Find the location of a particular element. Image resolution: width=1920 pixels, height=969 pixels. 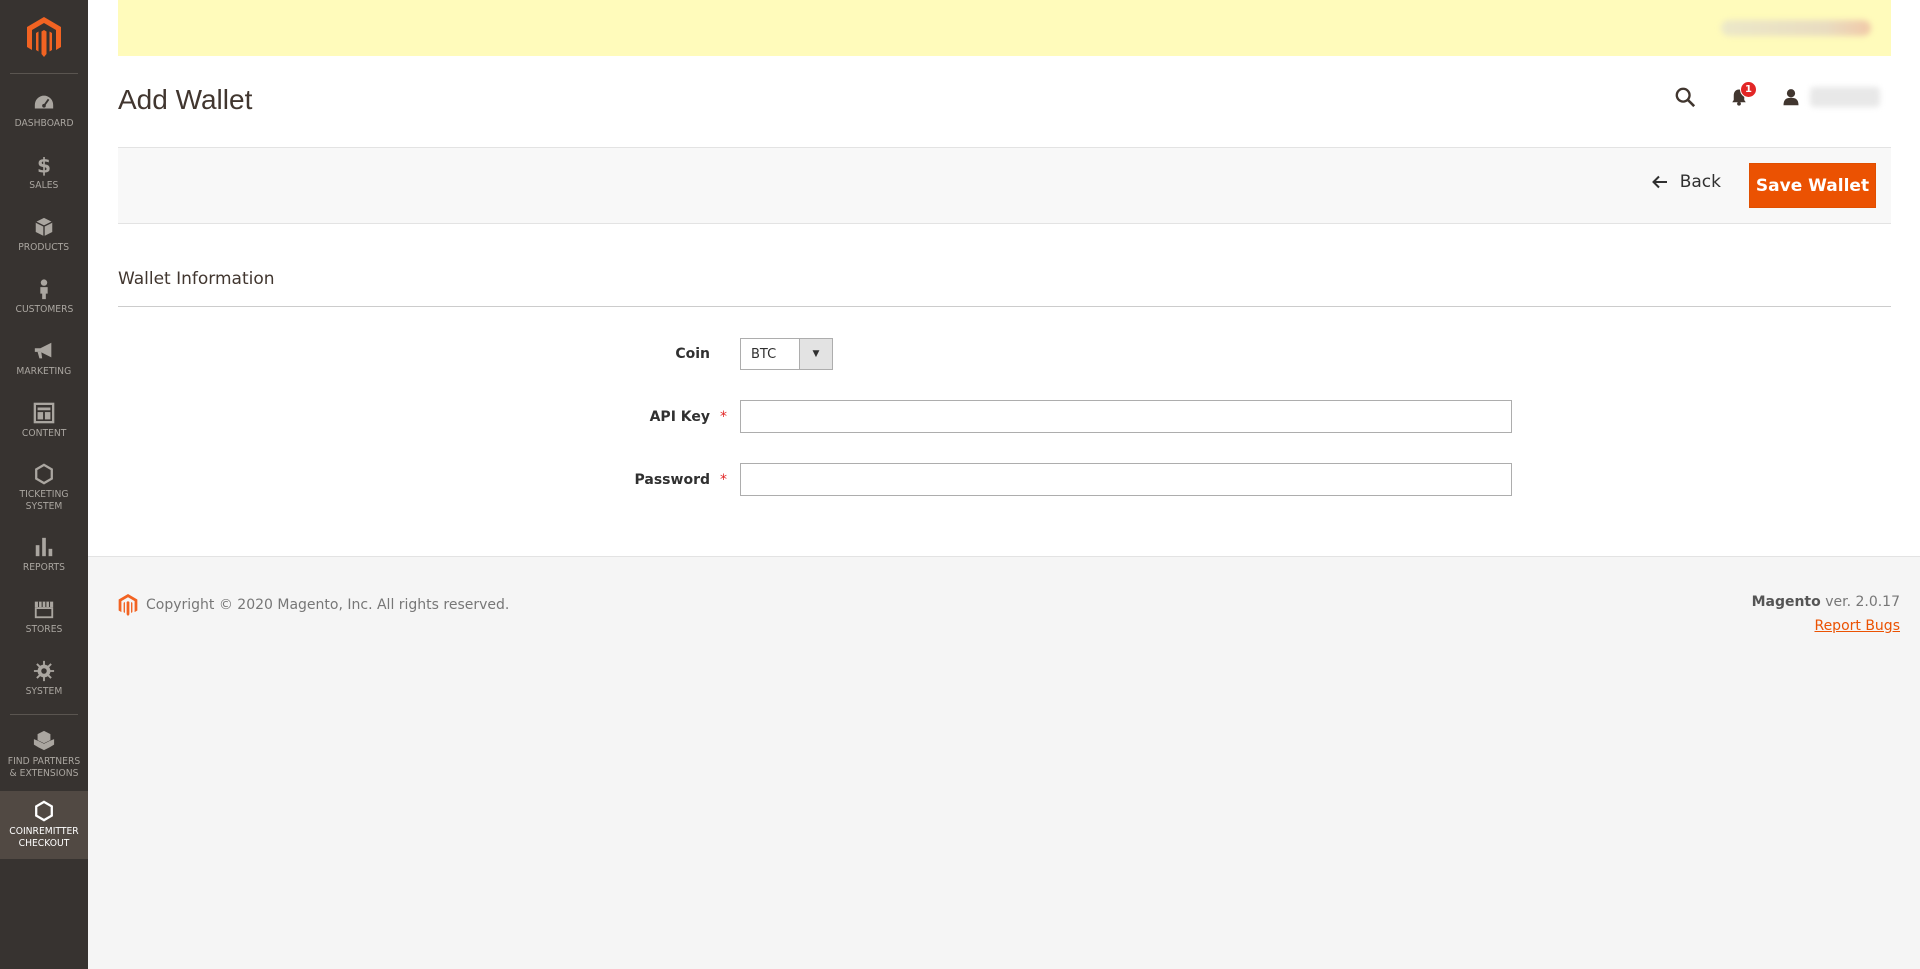

section-title: Wallet Information is located at coordinates (196, 279).